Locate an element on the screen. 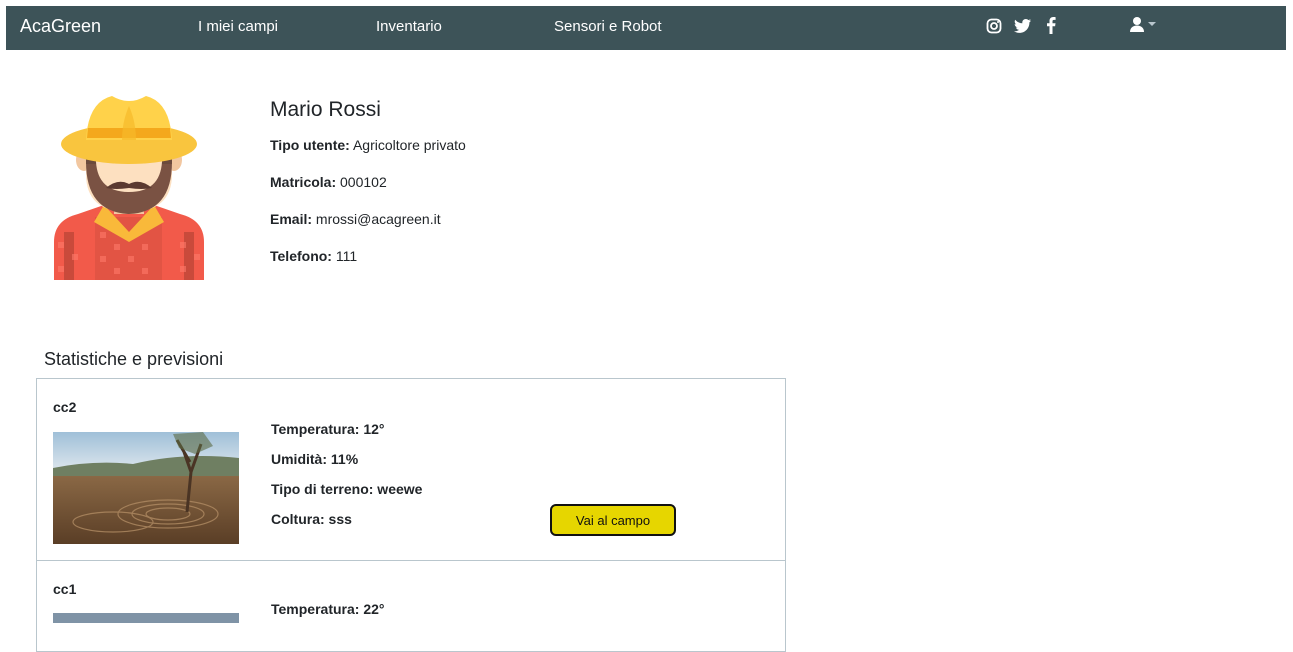  profile-matricola: Matricola: 000102 is located at coordinates (328, 182).